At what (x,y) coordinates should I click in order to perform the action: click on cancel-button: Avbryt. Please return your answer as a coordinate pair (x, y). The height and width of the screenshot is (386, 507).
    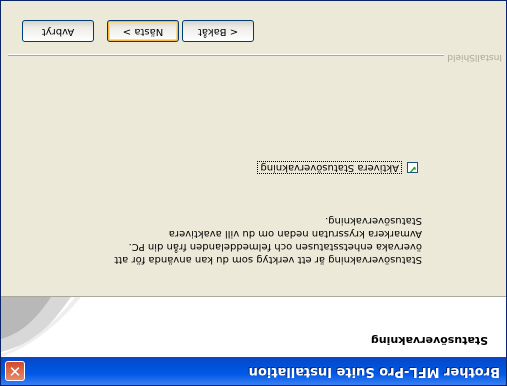
    Looking at the image, I should click on (58, 31).